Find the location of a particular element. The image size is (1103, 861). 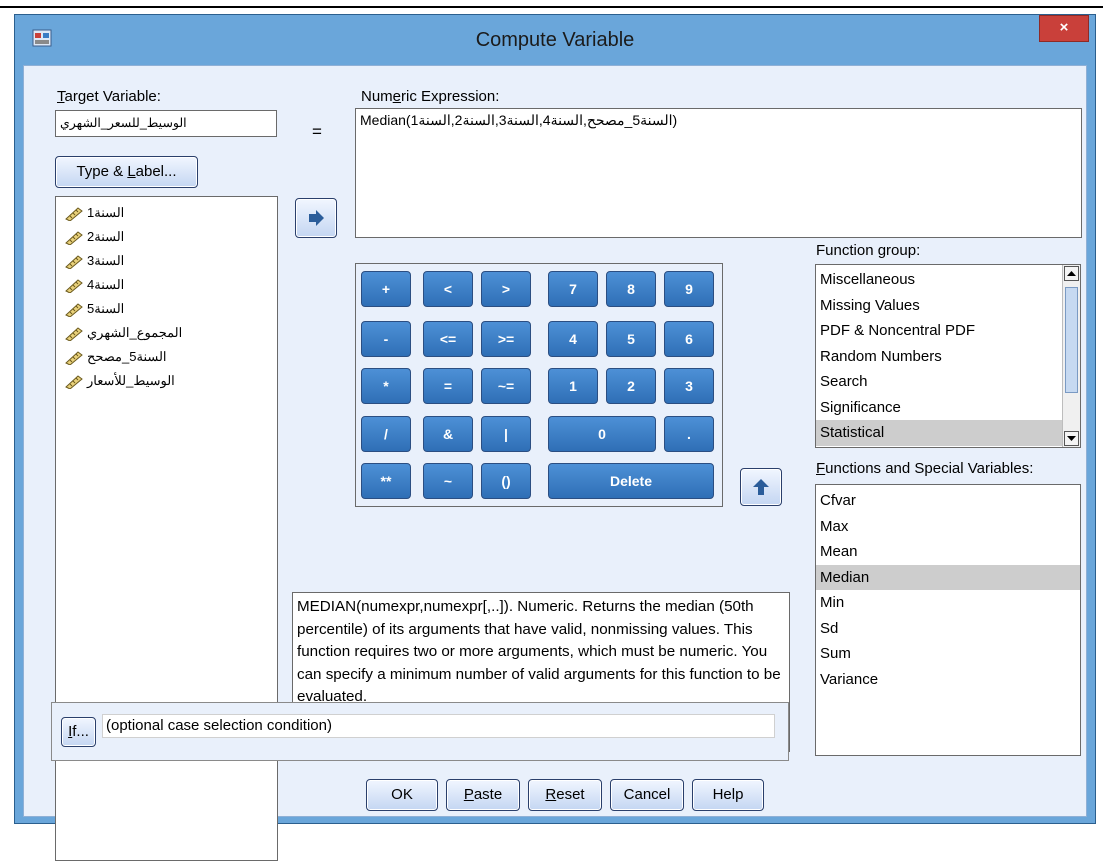

variable-name: الوسيط_للأسعار is located at coordinates (131, 380).